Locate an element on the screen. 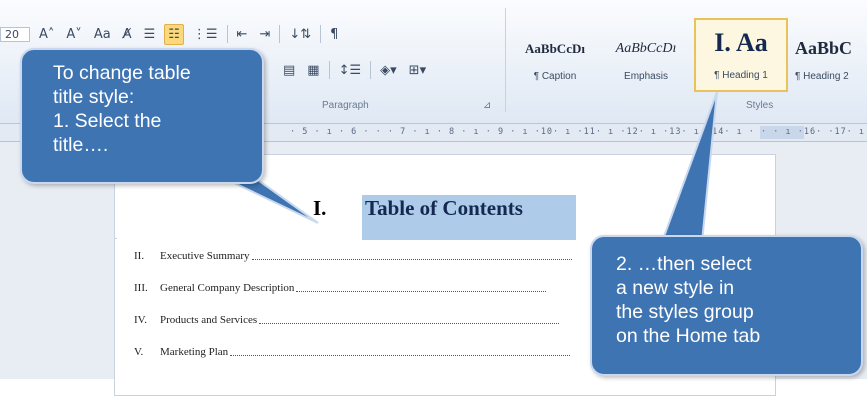 The width and height of the screenshot is (867, 396). callout-line: 1. Select the is located at coordinates (107, 121).